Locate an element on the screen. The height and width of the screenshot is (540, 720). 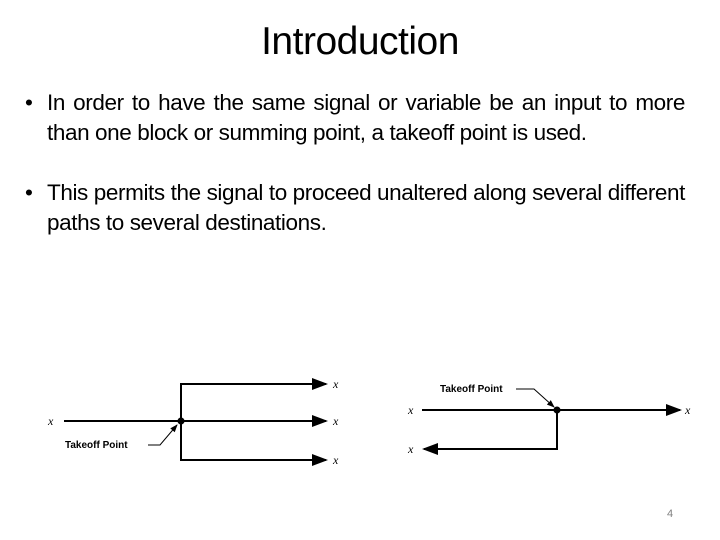
page-number: 4 is located at coordinates (670, 514).